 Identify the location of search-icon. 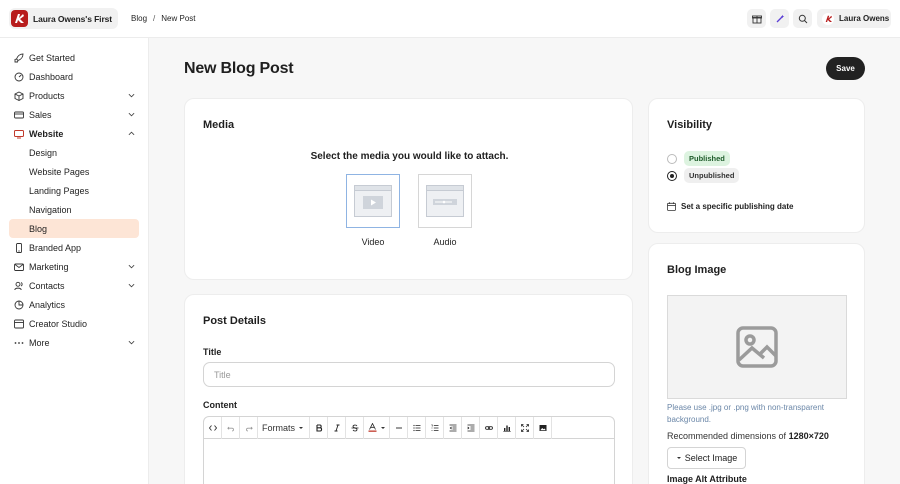
(802, 18).